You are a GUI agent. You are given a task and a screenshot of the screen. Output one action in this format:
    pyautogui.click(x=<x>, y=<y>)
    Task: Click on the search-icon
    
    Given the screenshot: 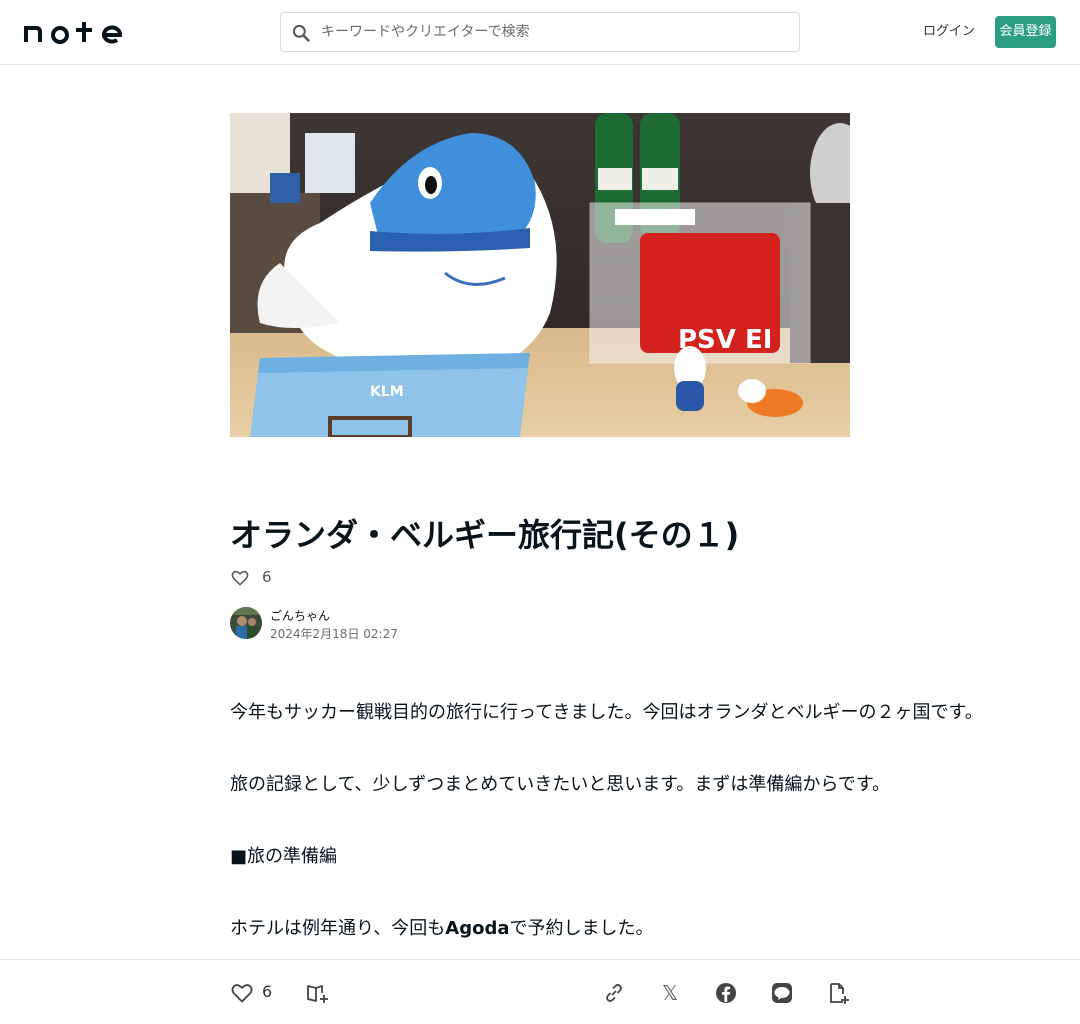 What is the action you would take?
    pyautogui.click(x=301, y=33)
    